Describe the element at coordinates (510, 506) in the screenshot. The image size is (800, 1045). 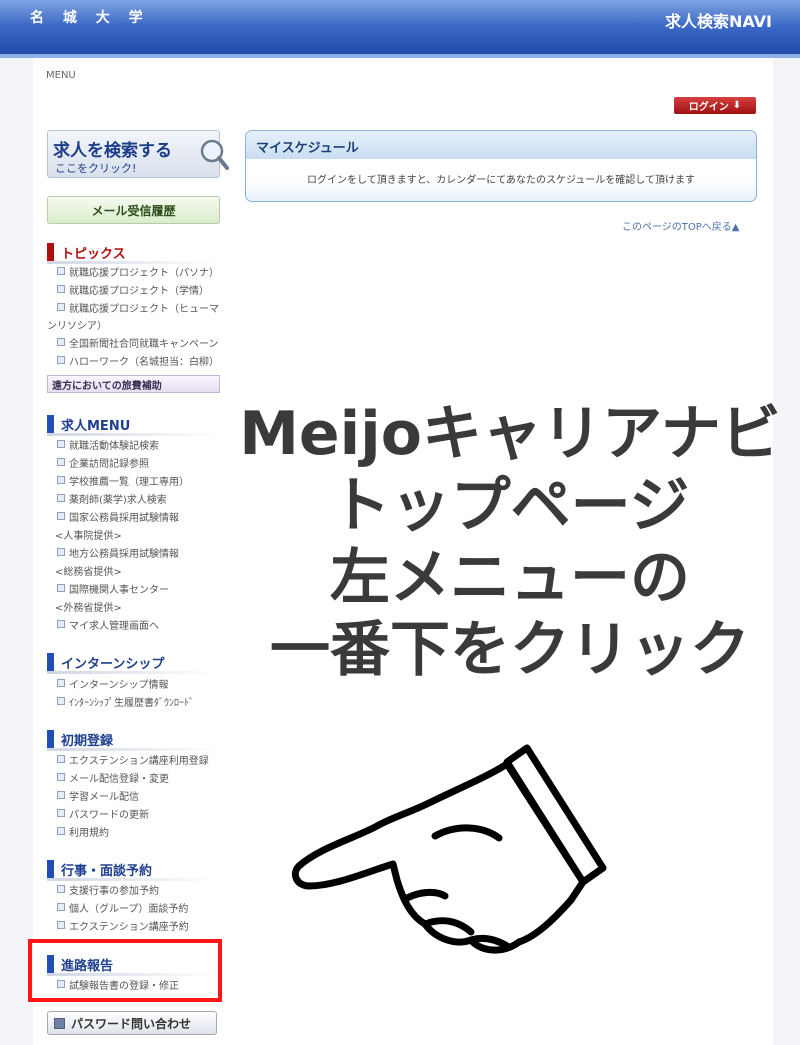
I see `overlay-line-2: トップページ` at that location.